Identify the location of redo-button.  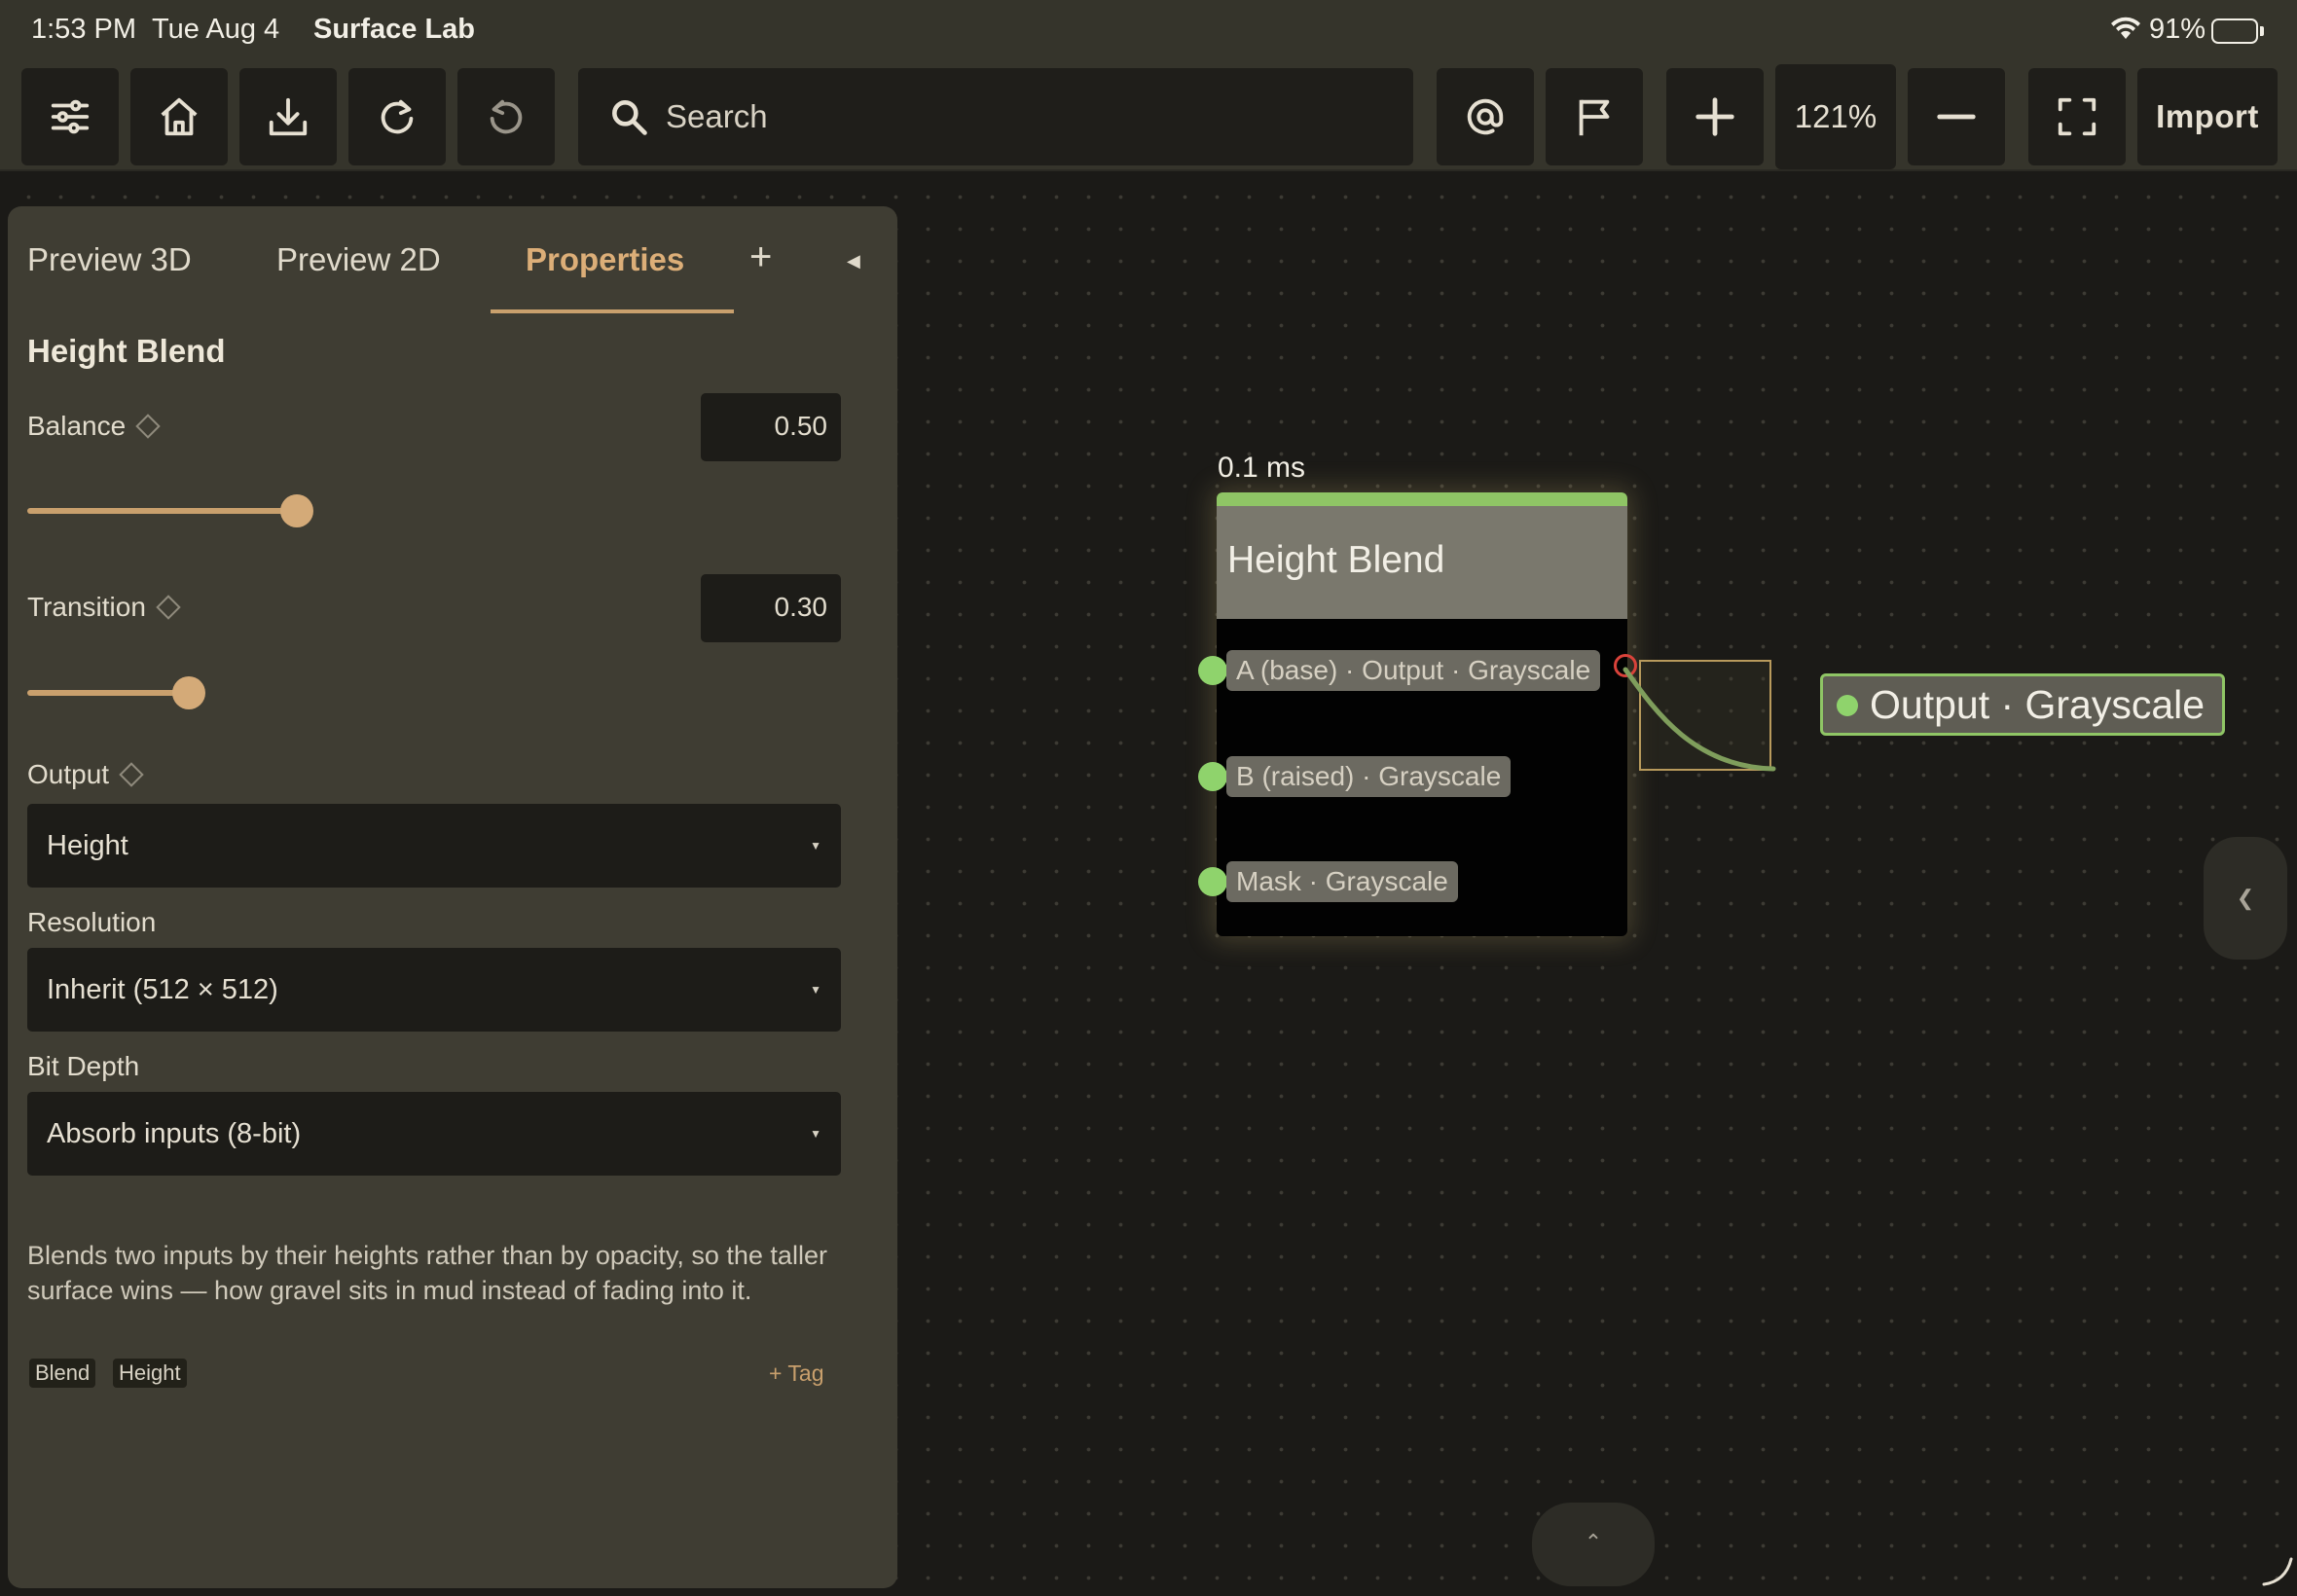
(397, 116).